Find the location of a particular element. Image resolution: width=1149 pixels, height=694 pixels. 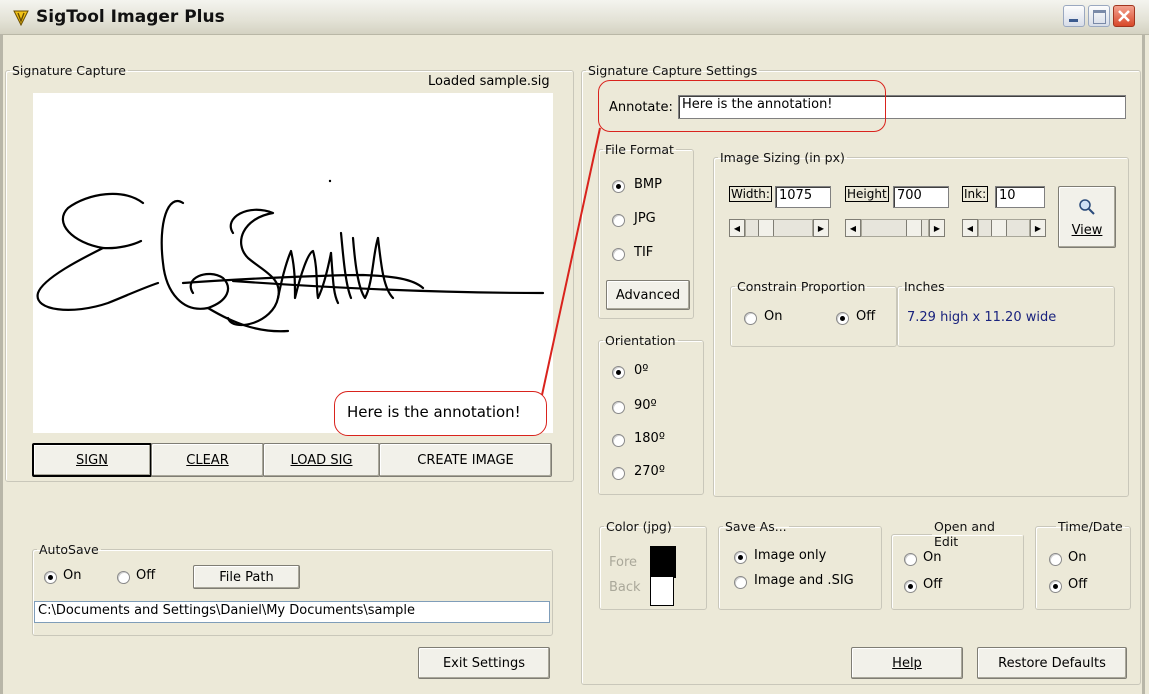

file-format-legend: File Format is located at coordinates (639, 149).